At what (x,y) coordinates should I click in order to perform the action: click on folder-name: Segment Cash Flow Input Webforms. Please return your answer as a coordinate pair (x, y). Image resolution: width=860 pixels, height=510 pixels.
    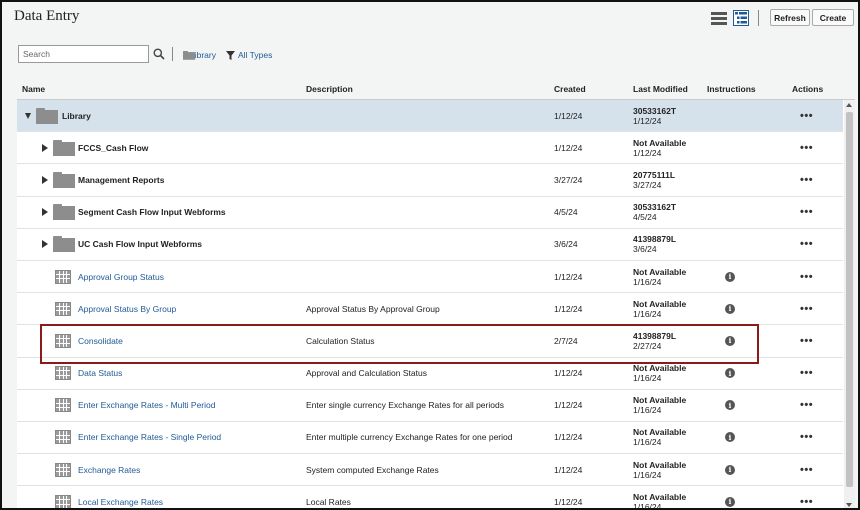
    Looking at the image, I should click on (152, 212).